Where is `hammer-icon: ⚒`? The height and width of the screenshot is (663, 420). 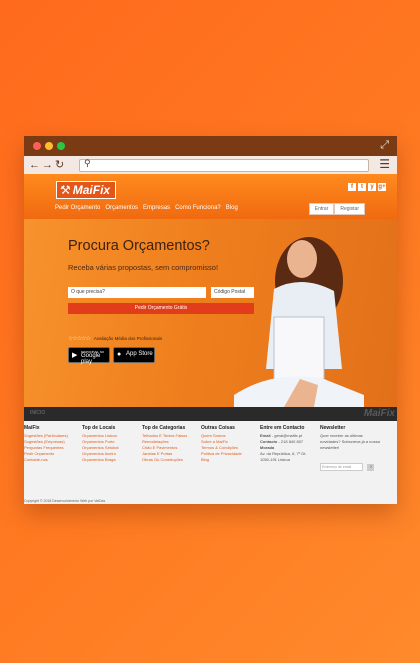
hammer-icon: ⚒ is located at coordinates (65, 190).